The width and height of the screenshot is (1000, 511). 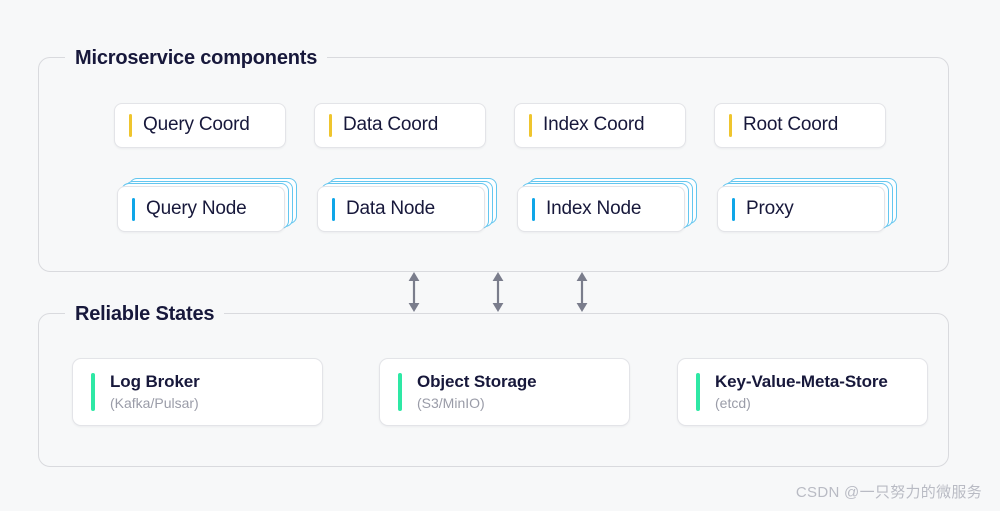 I want to click on card-key-value-meta-store: Key-Value-Meta-Store (etcd), so click(x=802, y=392).